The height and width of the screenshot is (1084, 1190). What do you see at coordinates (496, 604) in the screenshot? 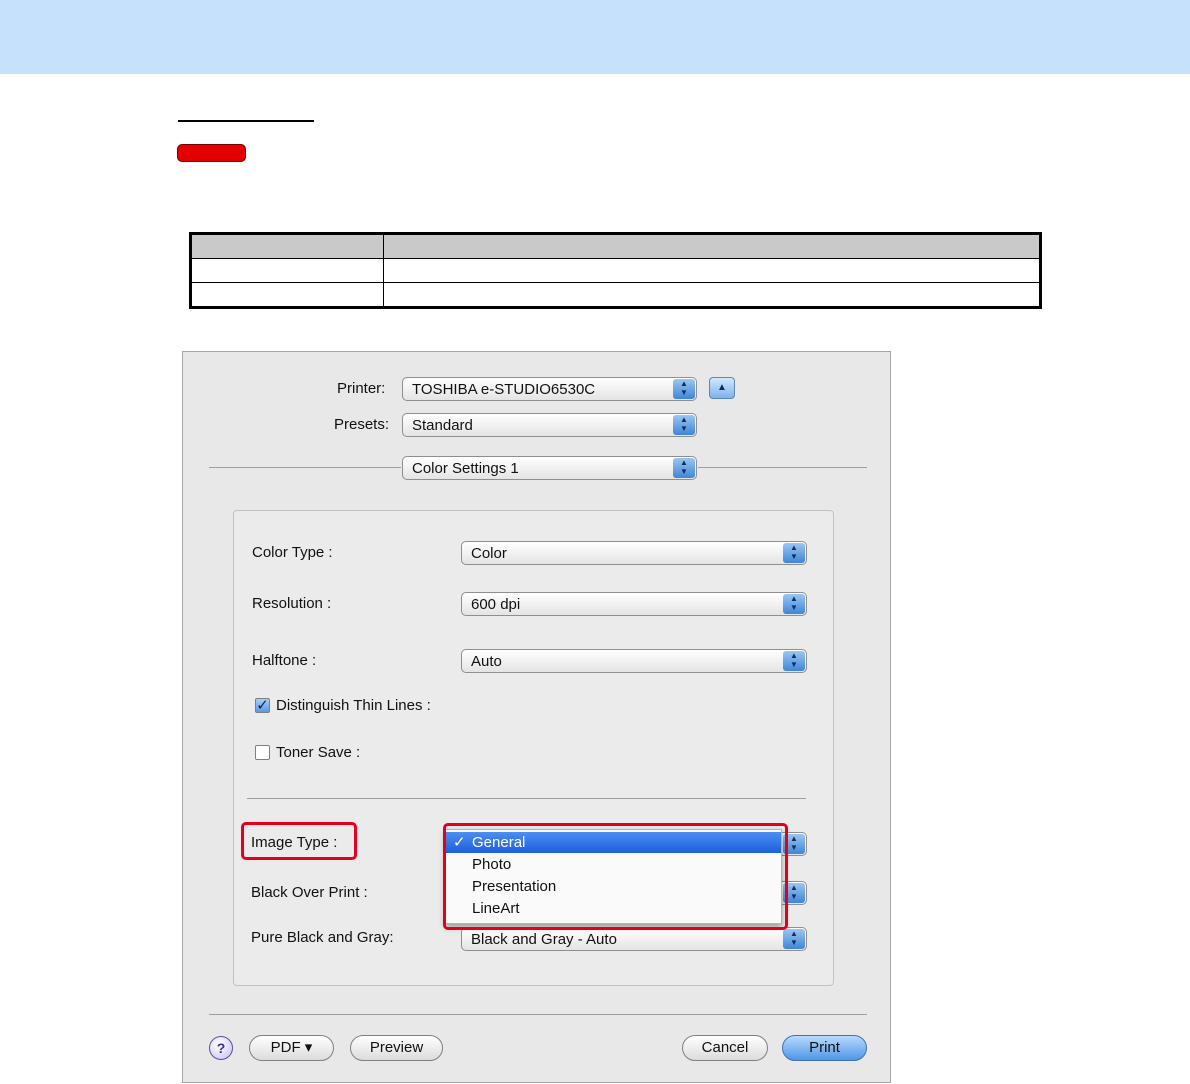
I see `resolution-value: 600 dpi` at bounding box center [496, 604].